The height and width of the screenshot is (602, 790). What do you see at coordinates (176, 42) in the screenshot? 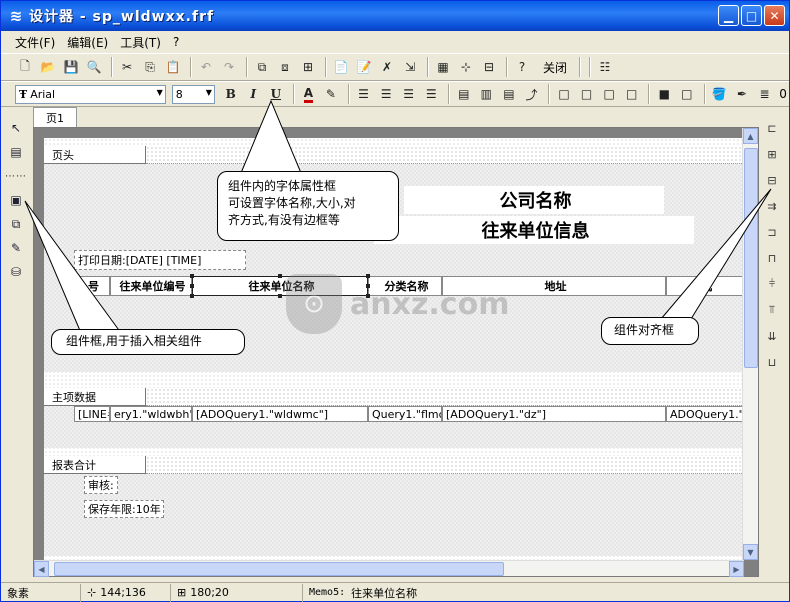
I see `menu-help: ?` at bounding box center [176, 42].